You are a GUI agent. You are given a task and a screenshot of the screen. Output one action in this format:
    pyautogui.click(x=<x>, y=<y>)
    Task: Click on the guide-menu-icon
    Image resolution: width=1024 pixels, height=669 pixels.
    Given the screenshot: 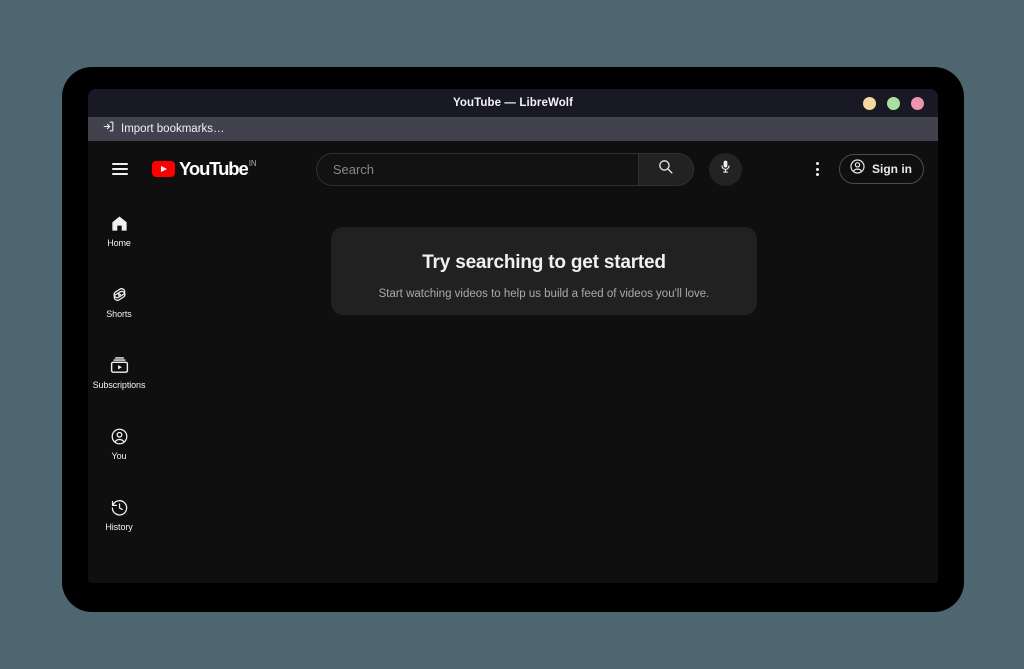 What is the action you would take?
    pyautogui.click(x=120, y=169)
    